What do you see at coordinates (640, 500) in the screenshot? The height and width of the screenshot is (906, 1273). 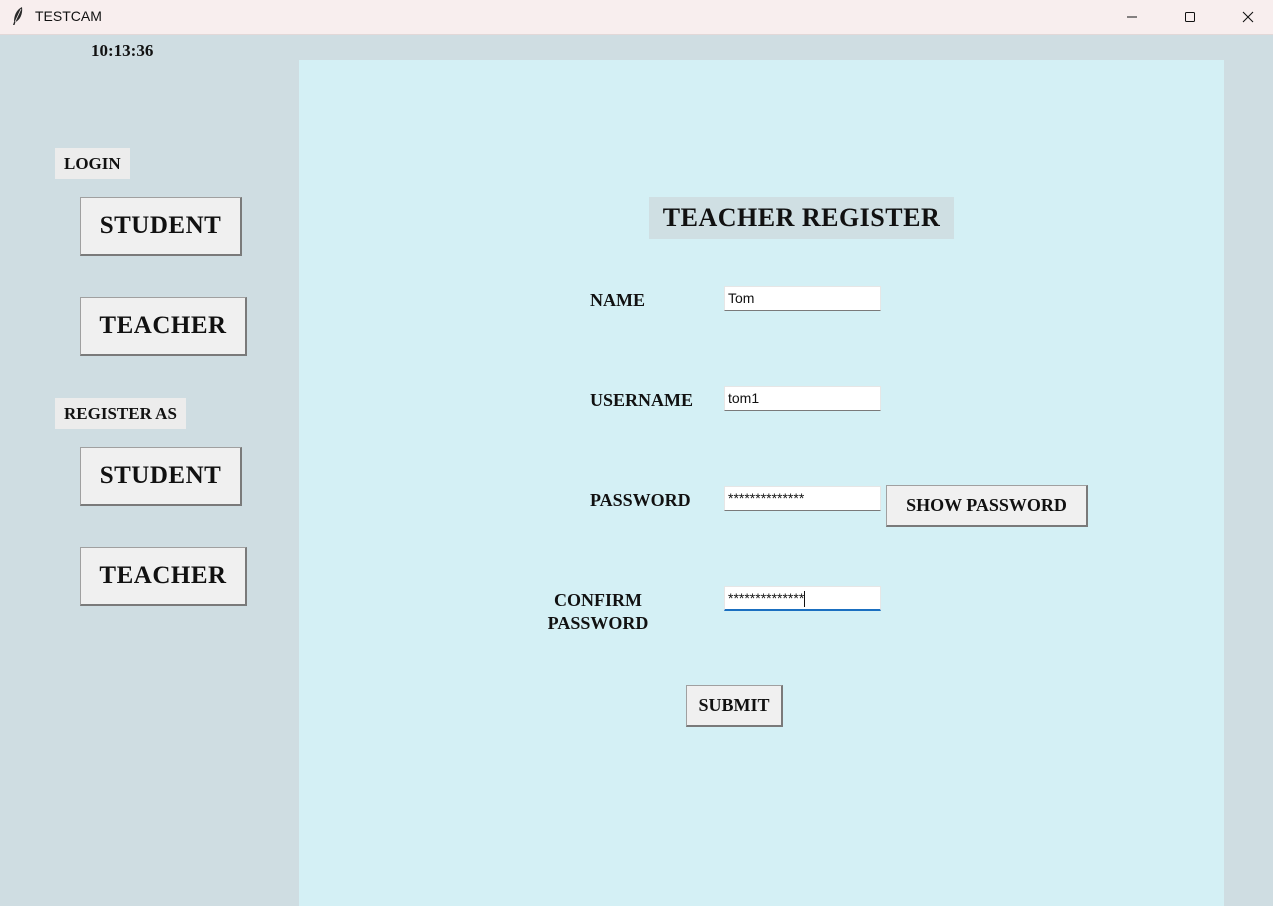 I see `password-label: PASSWORD` at bounding box center [640, 500].